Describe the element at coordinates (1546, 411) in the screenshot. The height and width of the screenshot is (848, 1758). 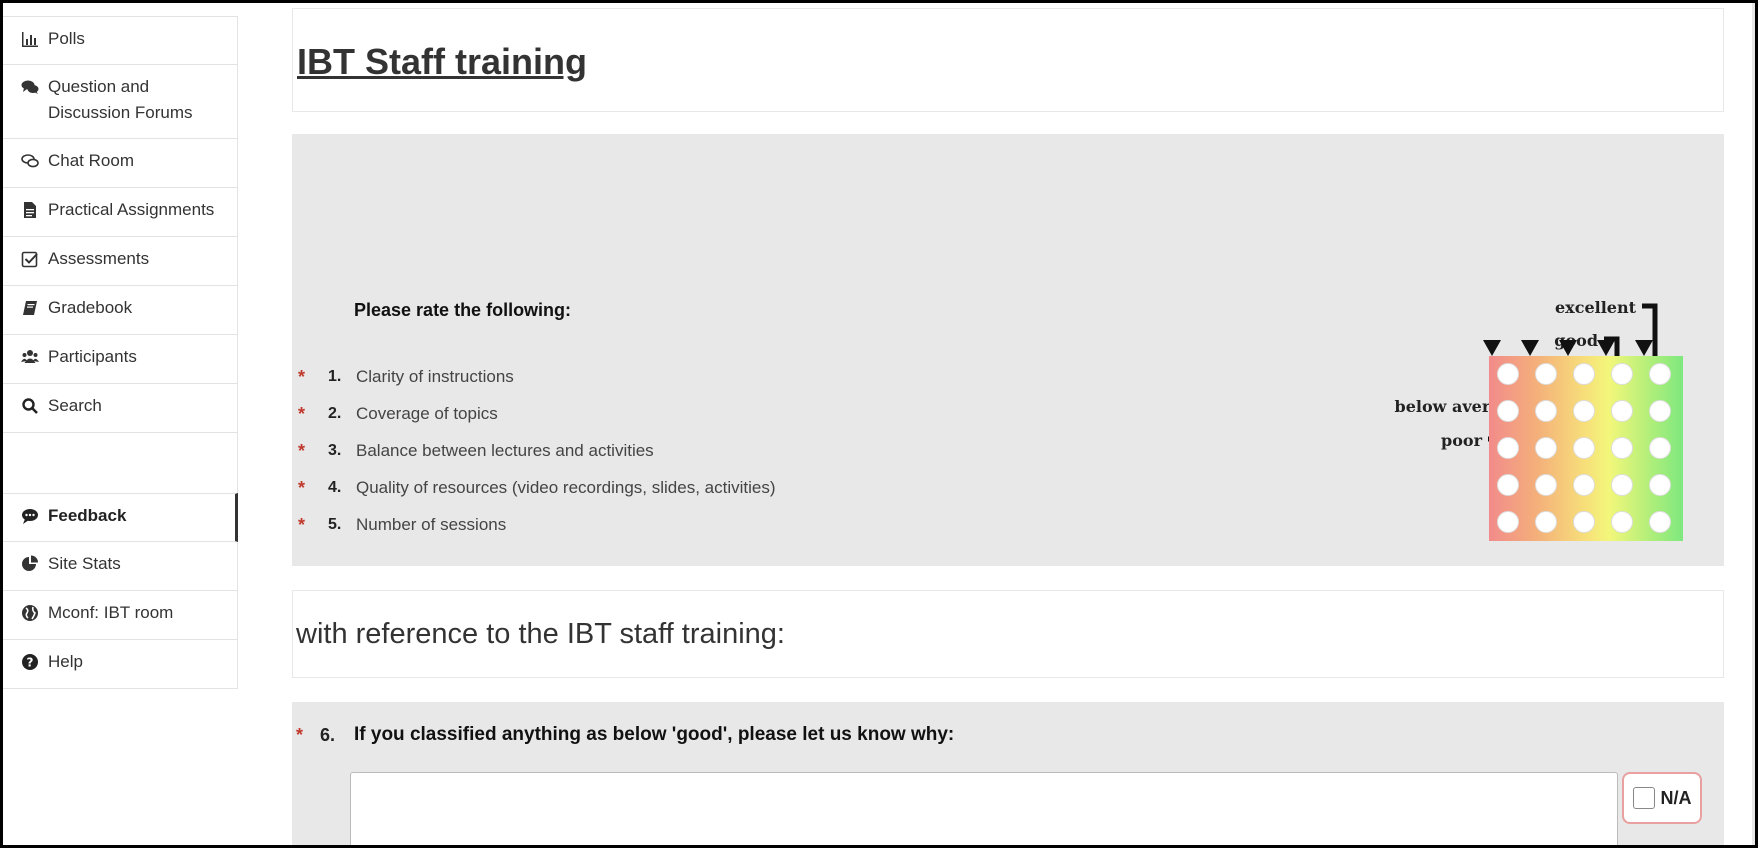
I see `rating-radio-q2-below-average` at that location.